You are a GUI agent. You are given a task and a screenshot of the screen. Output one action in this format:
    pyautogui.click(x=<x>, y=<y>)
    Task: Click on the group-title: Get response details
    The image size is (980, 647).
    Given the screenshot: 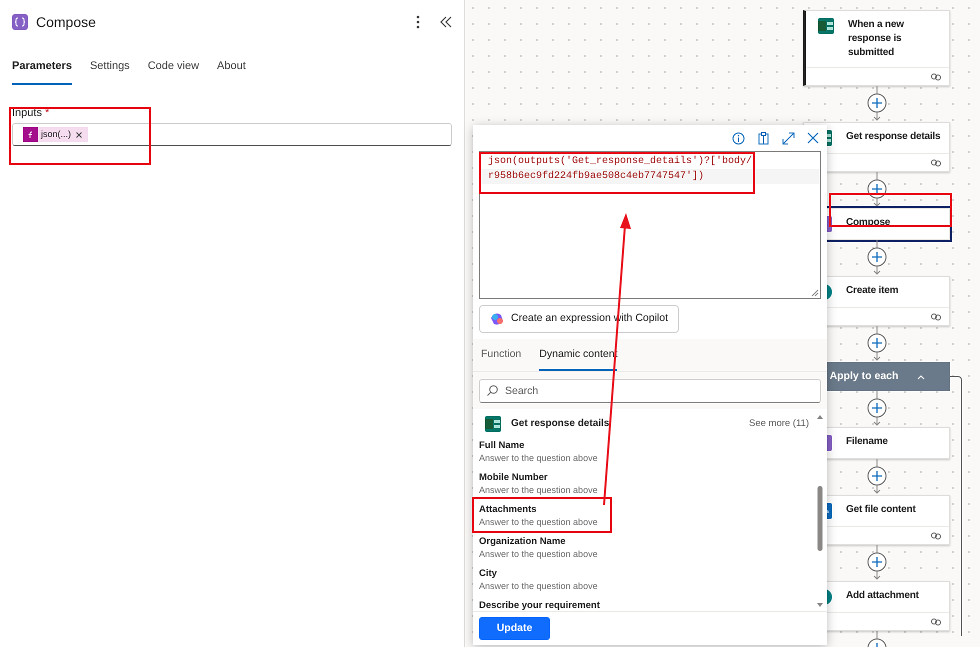 What is the action you would take?
    pyautogui.click(x=560, y=424)
    